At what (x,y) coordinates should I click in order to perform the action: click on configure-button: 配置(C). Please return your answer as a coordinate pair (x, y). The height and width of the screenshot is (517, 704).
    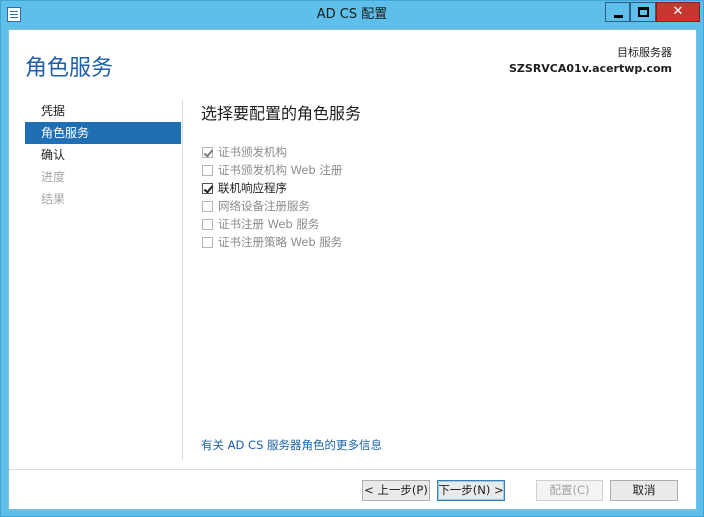
    Looking at the image, I should click on (569, 490).